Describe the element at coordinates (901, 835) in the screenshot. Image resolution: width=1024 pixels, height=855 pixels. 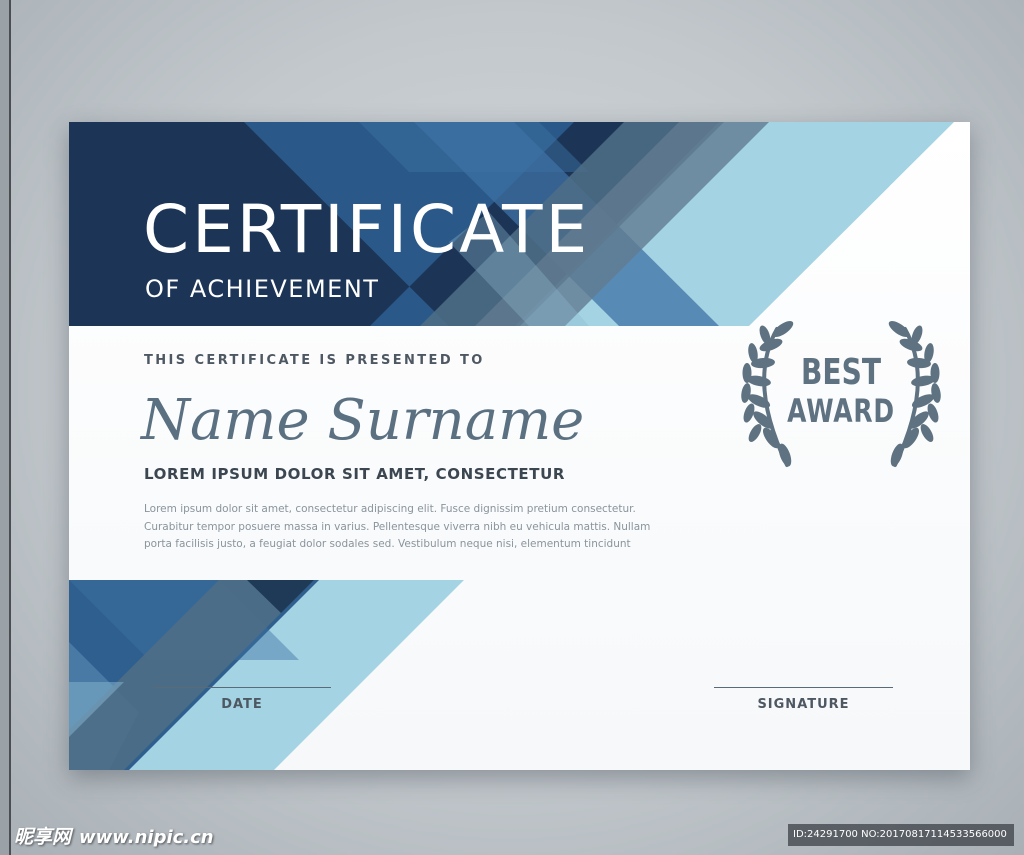
I see `watermark-id: ID:24291700 NO:20170817114533566000` at that location.